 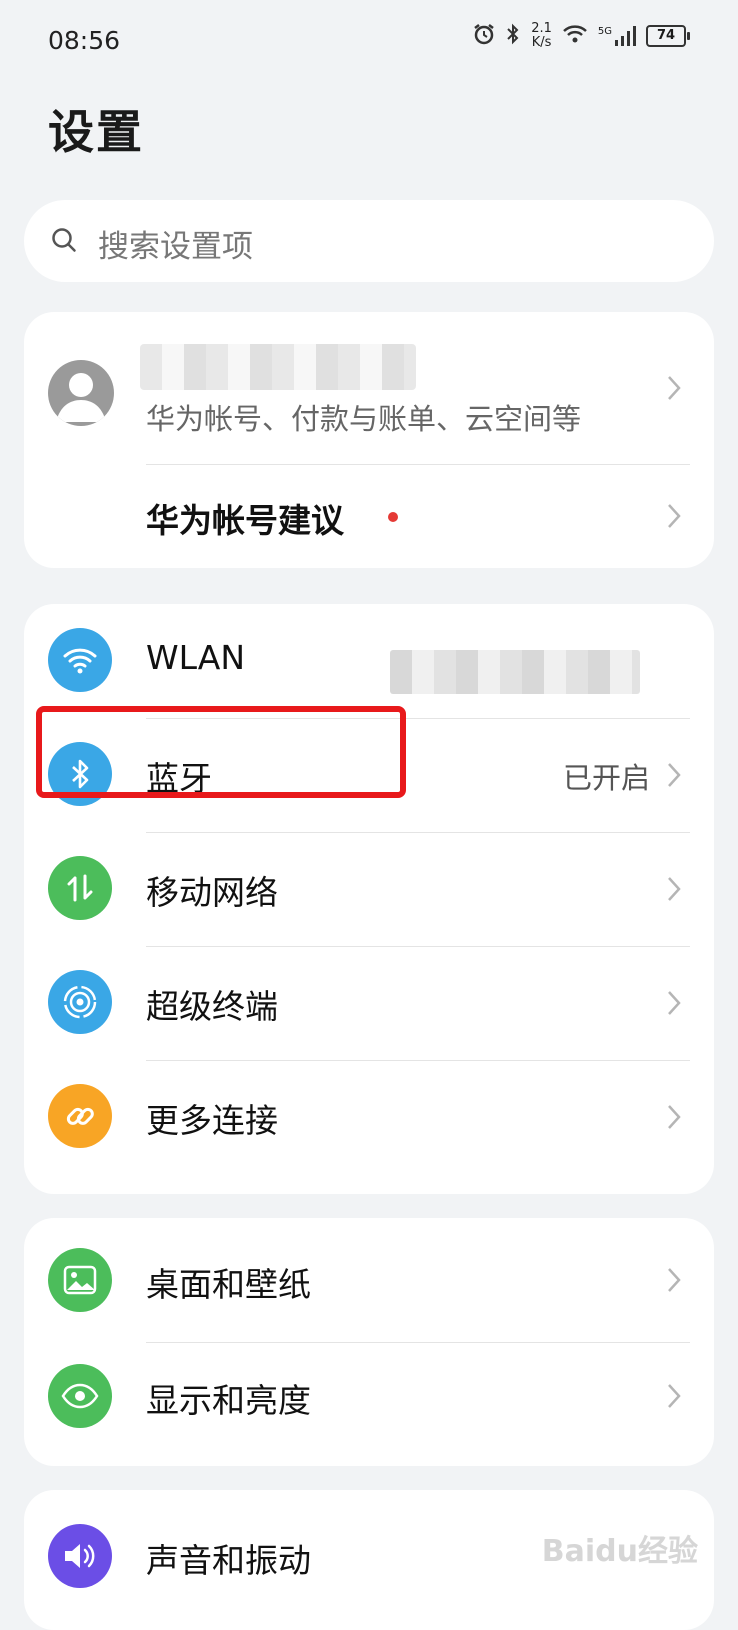 What do you see at coordinates (369, 1280) in the screenshot?
I see `wallpaper-row: 桌面和壁纸` at bounding box center [369, 1280].